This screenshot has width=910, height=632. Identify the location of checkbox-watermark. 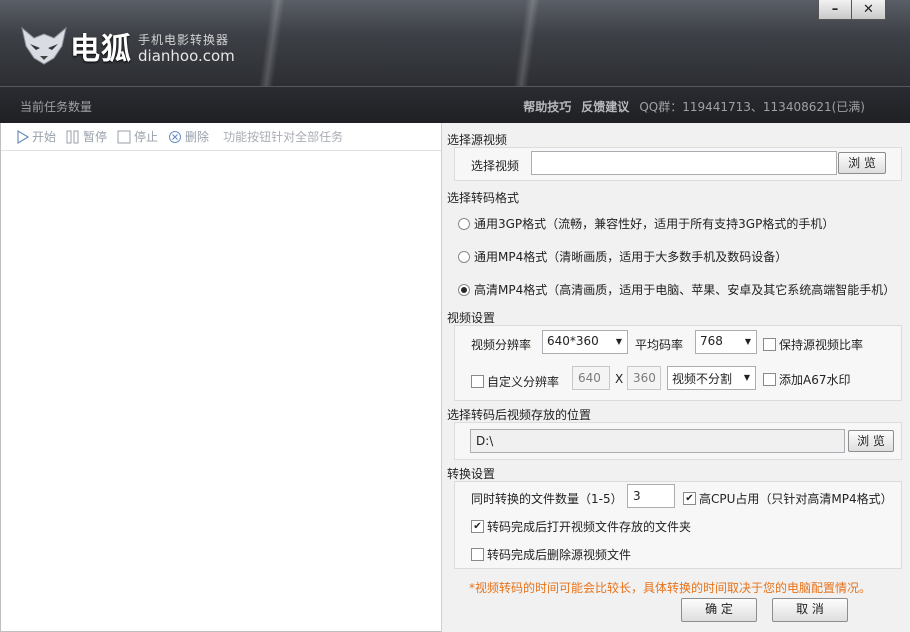
(769, 379).